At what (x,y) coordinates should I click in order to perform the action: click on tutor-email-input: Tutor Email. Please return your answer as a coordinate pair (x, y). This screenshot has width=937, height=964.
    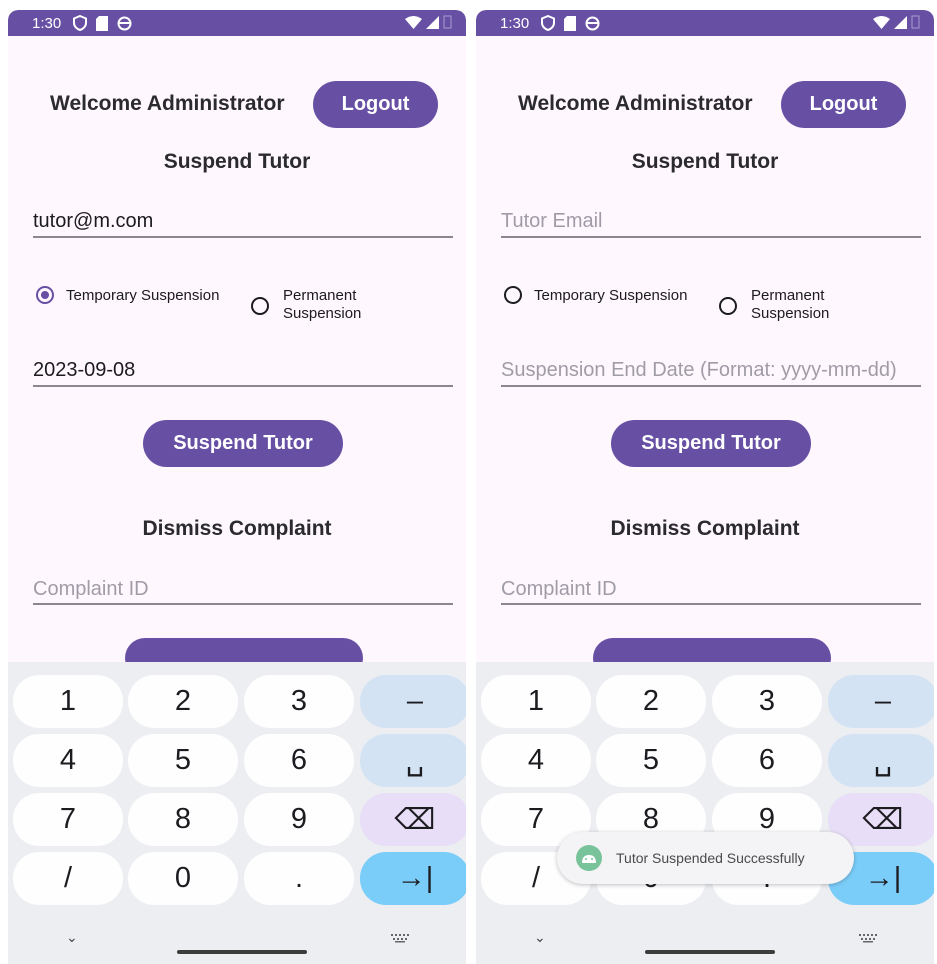
    Looking at the image, I should click on (711, 223).